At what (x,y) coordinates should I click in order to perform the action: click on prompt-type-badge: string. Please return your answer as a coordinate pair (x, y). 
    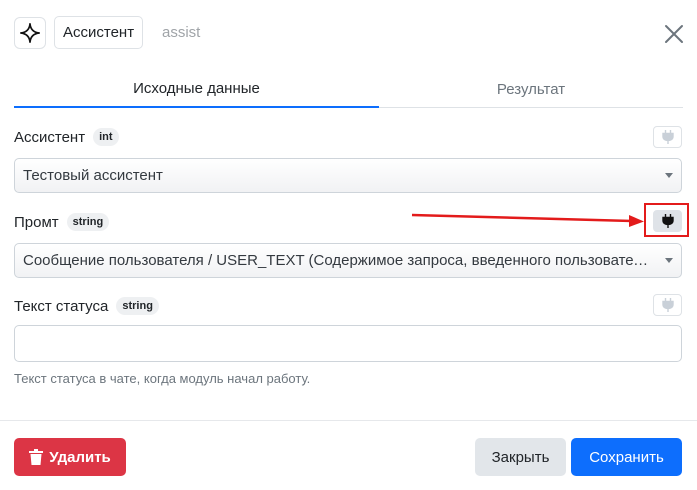
    Looking at the image, I should click on (88, 222).